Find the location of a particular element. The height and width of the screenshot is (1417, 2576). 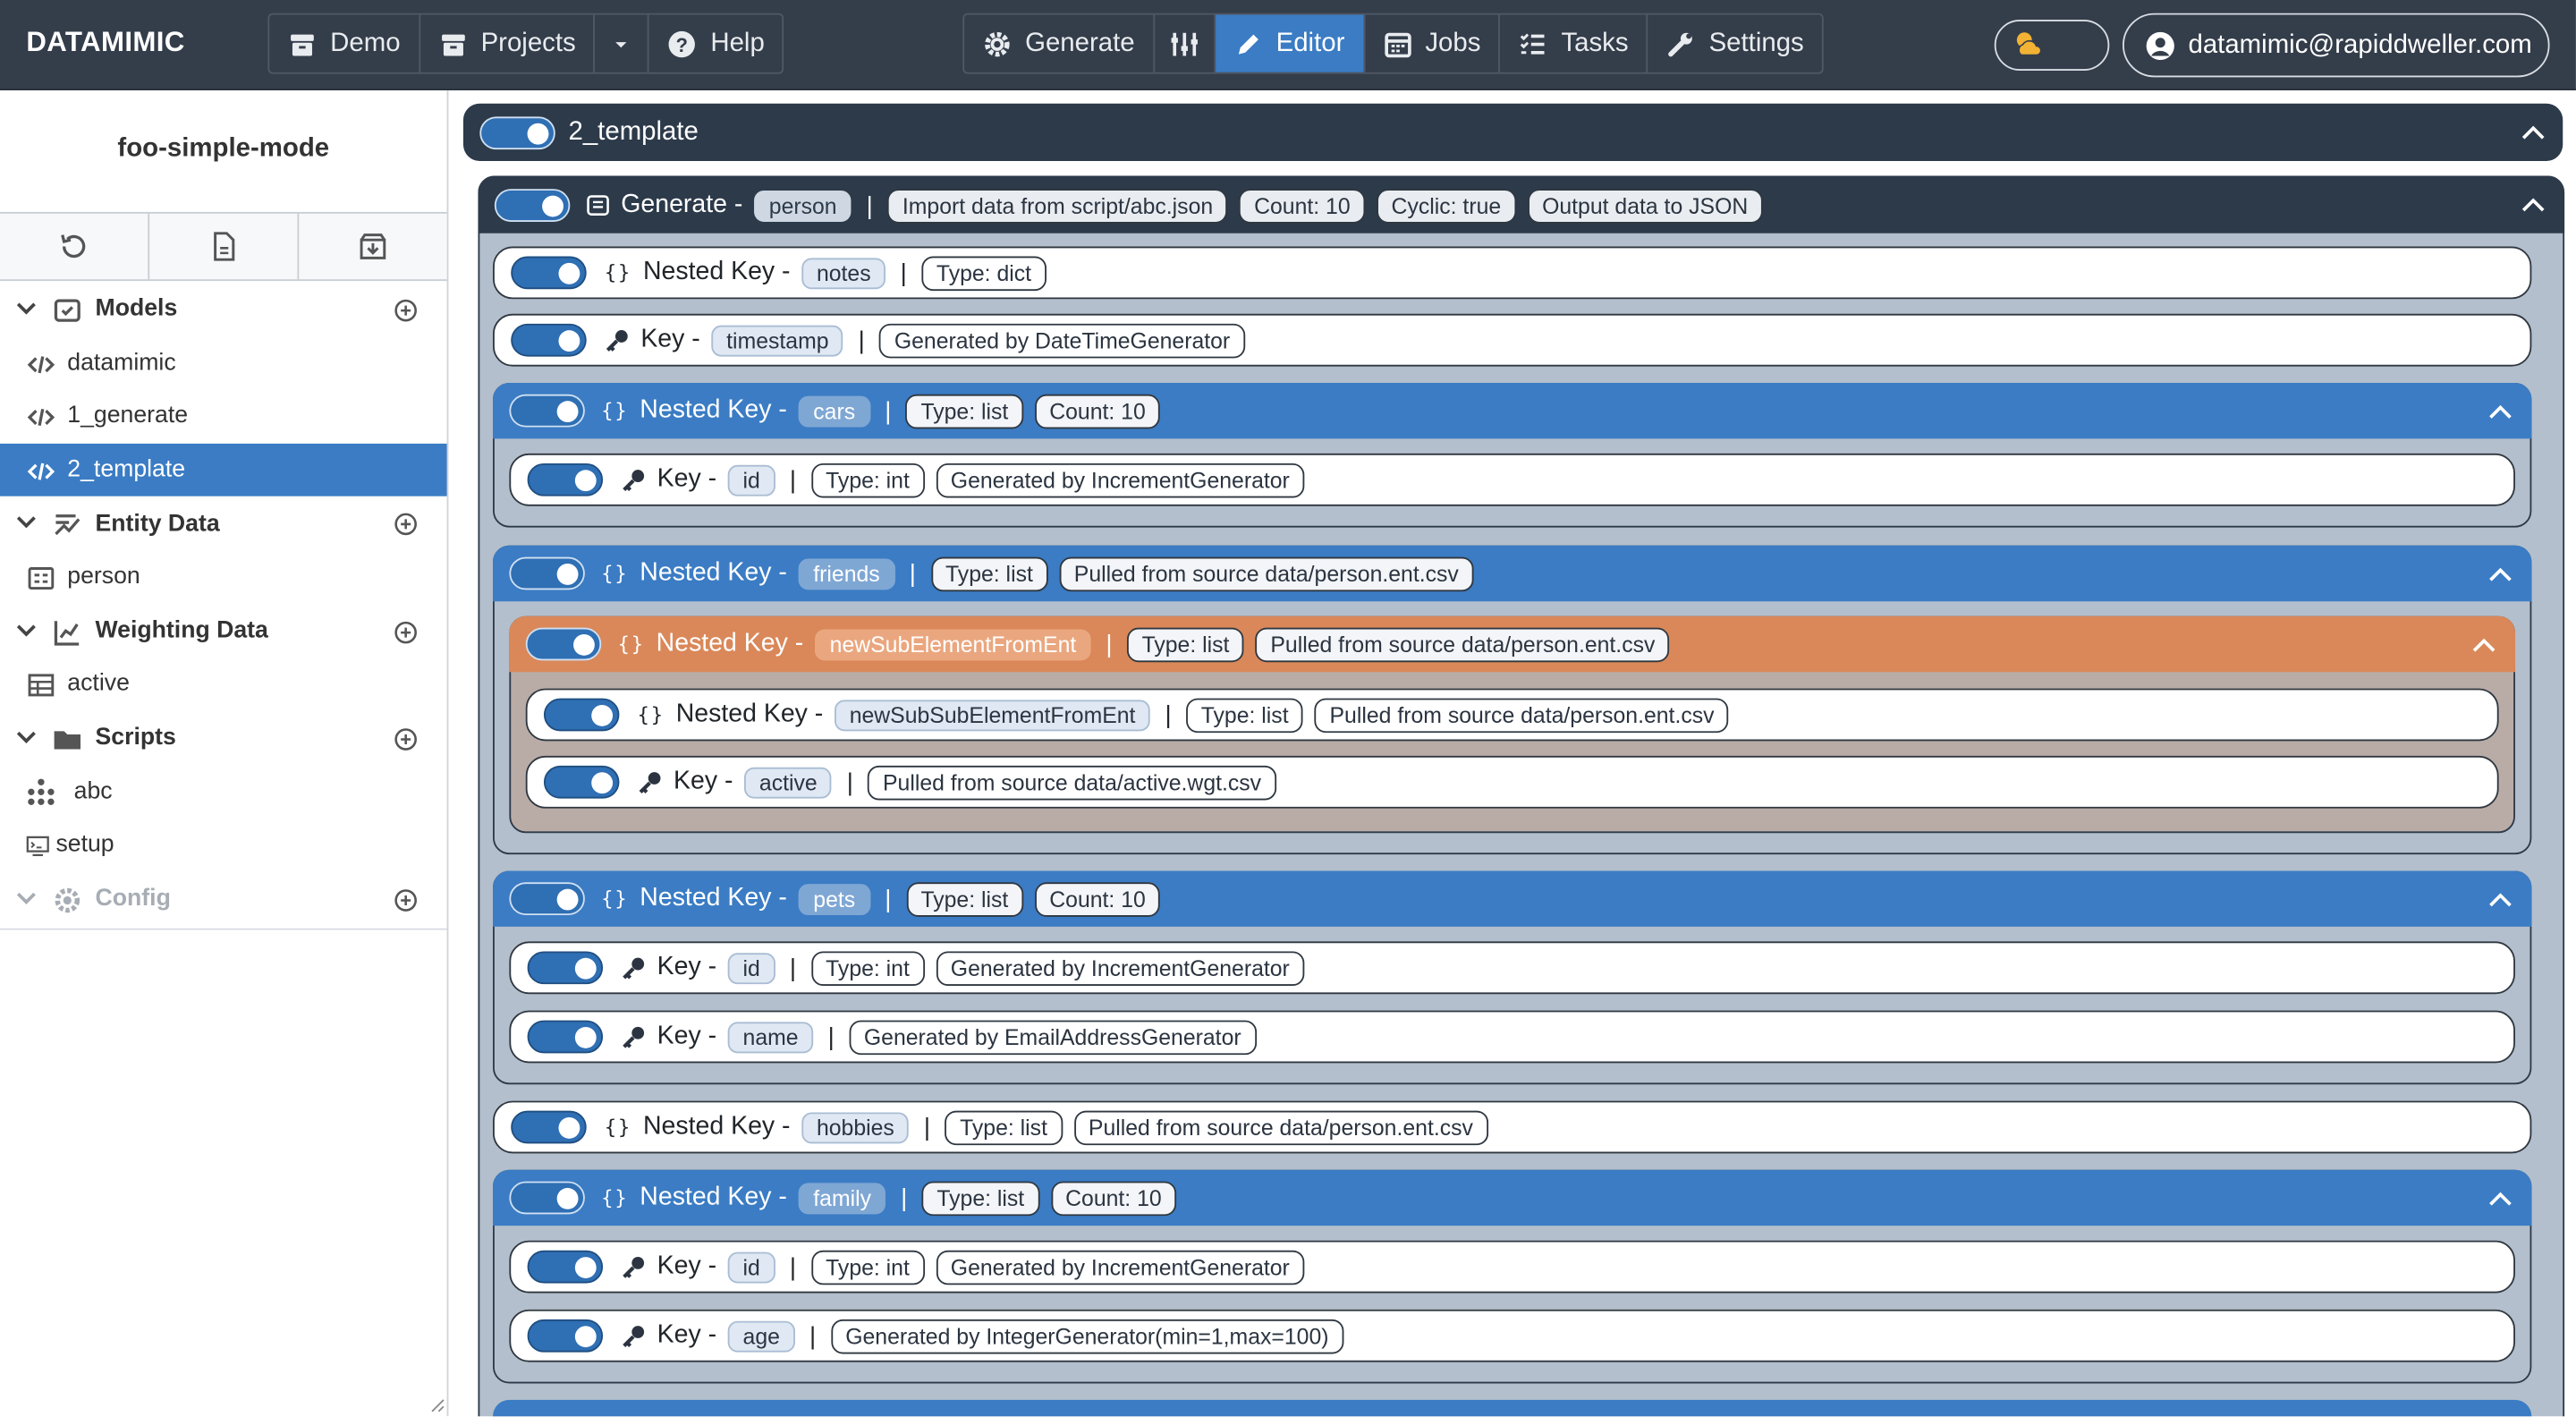

root-enable-toggle is located at coordinates (517, 133).